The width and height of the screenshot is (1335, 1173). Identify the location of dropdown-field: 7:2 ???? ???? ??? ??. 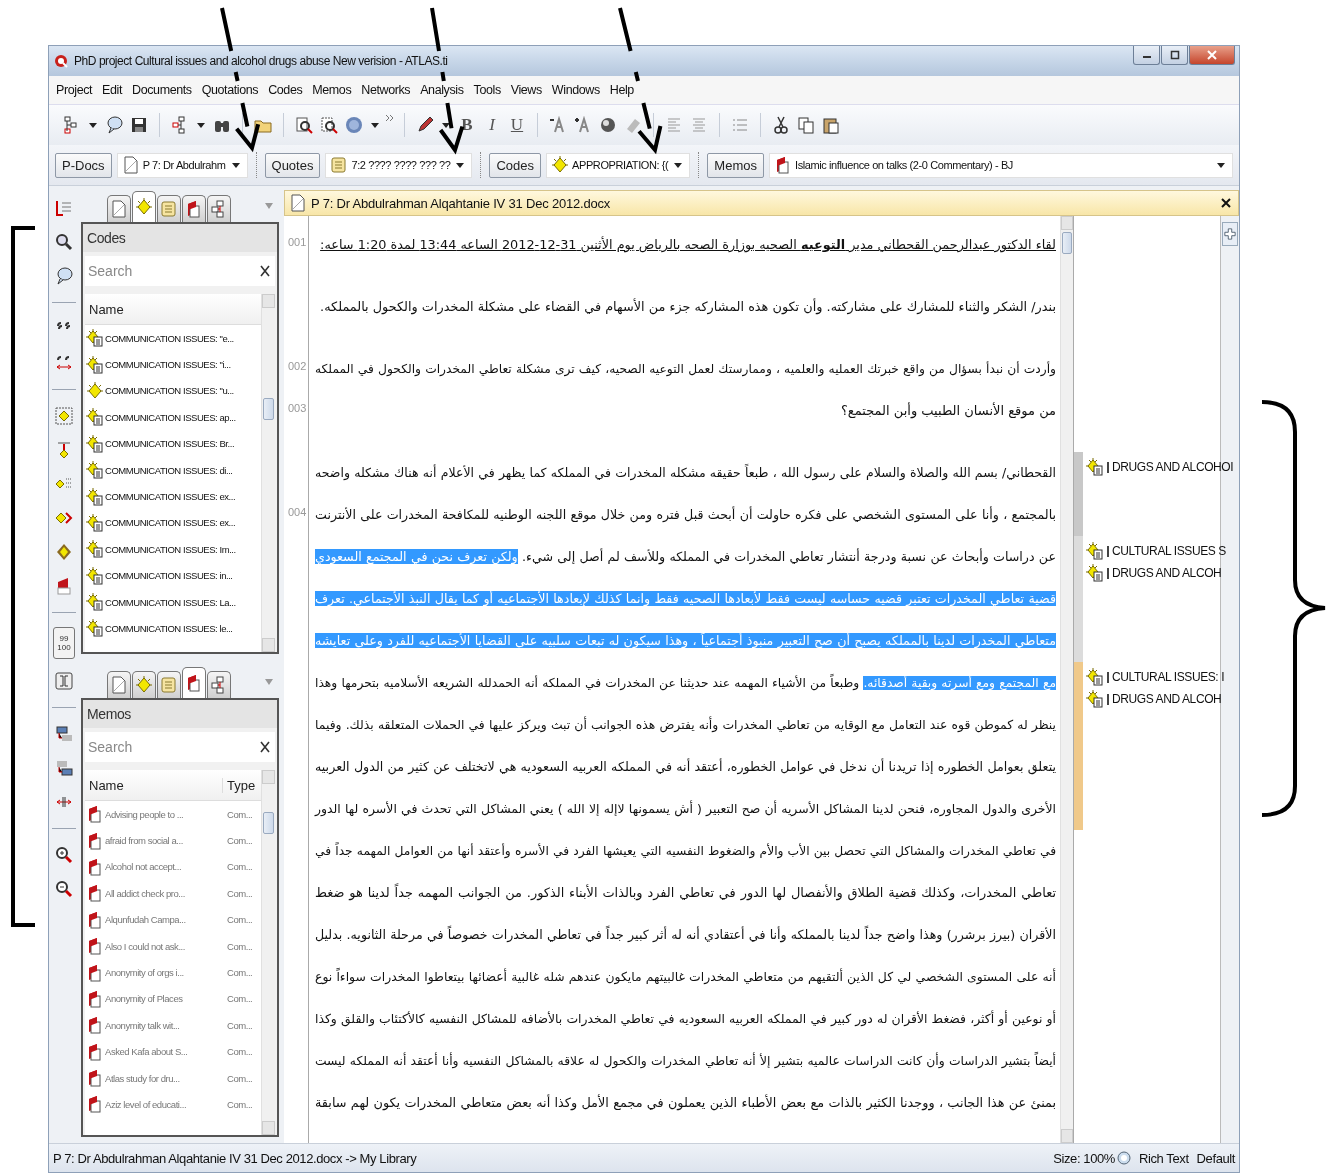
(399, 165).